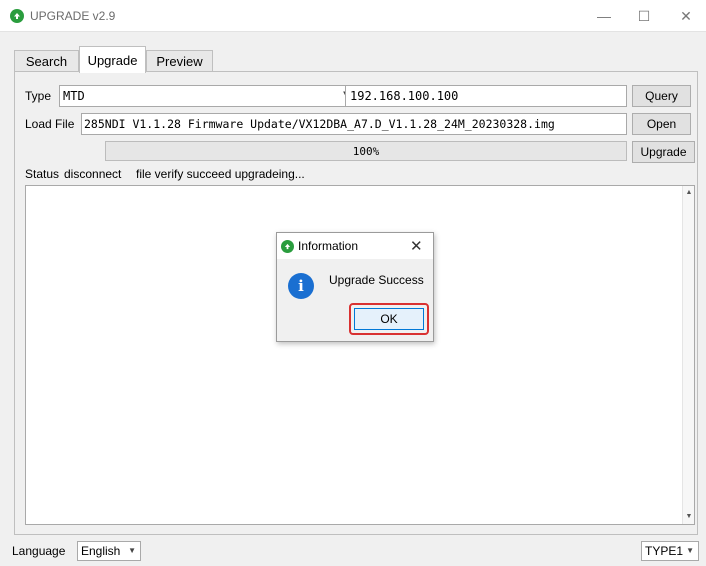  I want to click on type-select-value: MTD, so click(74, 96).